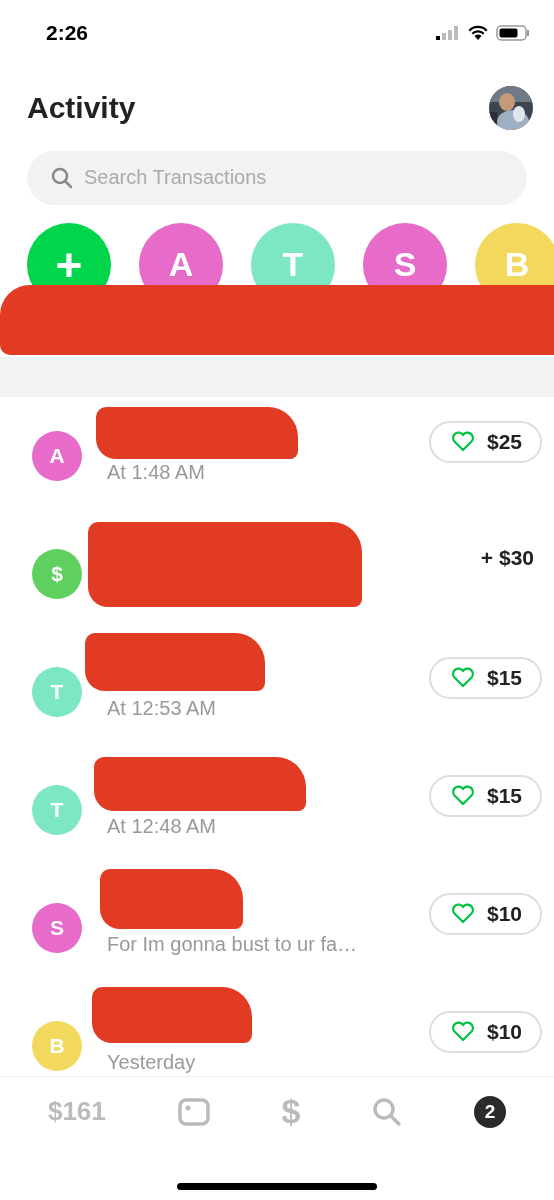 The image size is (554, 1200). I want to click on card-icon, so click(193, 1111).